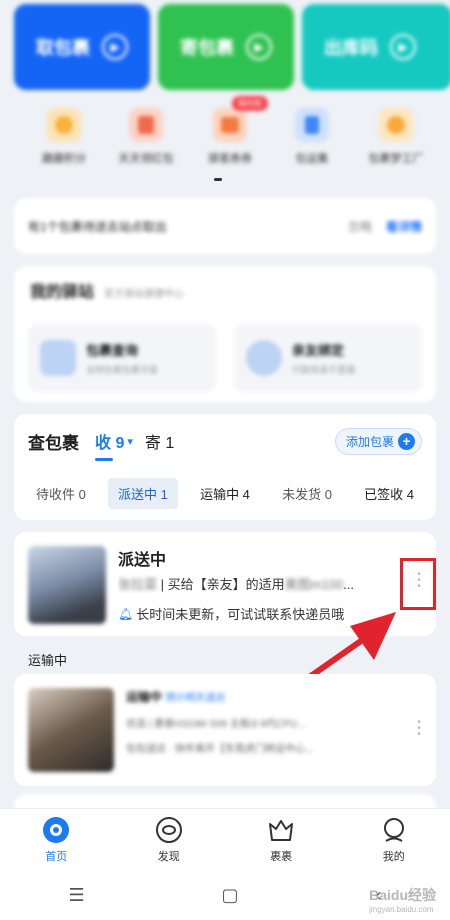  What do you see at coordinates (396, 125) in the screenshot?
I see `sun-icon` at bounding box center [396, 125].